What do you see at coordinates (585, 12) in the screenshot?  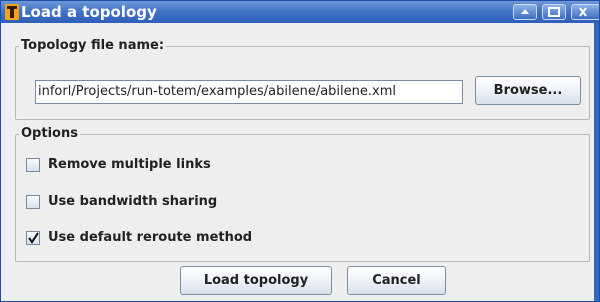 I see `close-button` at bounding box center [585, 12].